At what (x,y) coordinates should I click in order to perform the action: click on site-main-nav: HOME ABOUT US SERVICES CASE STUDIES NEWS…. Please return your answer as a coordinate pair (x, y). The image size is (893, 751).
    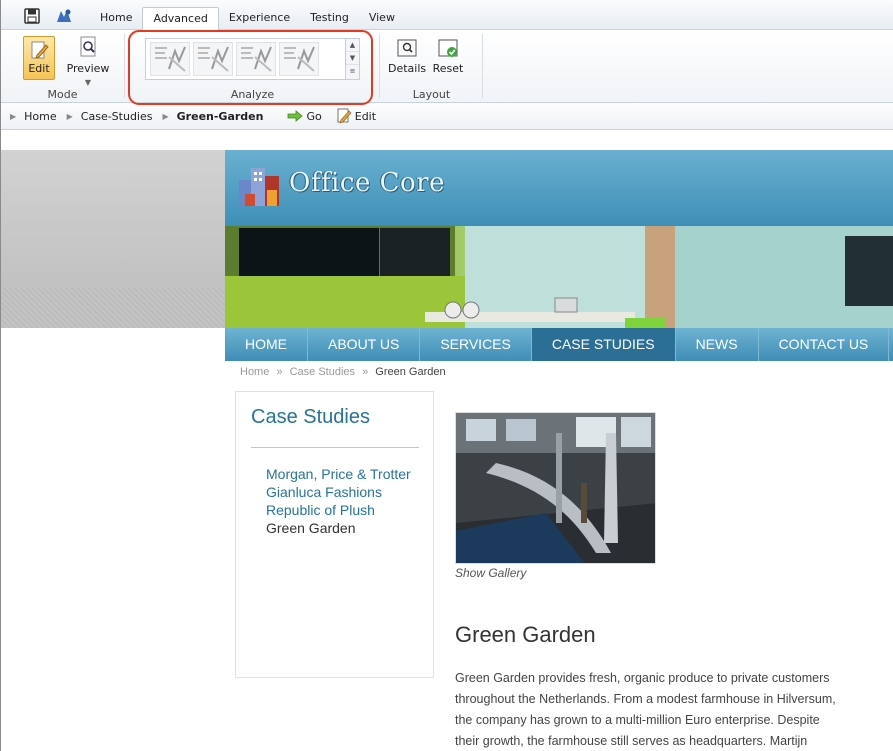
    Looking at the image, I should click on (559, 344).